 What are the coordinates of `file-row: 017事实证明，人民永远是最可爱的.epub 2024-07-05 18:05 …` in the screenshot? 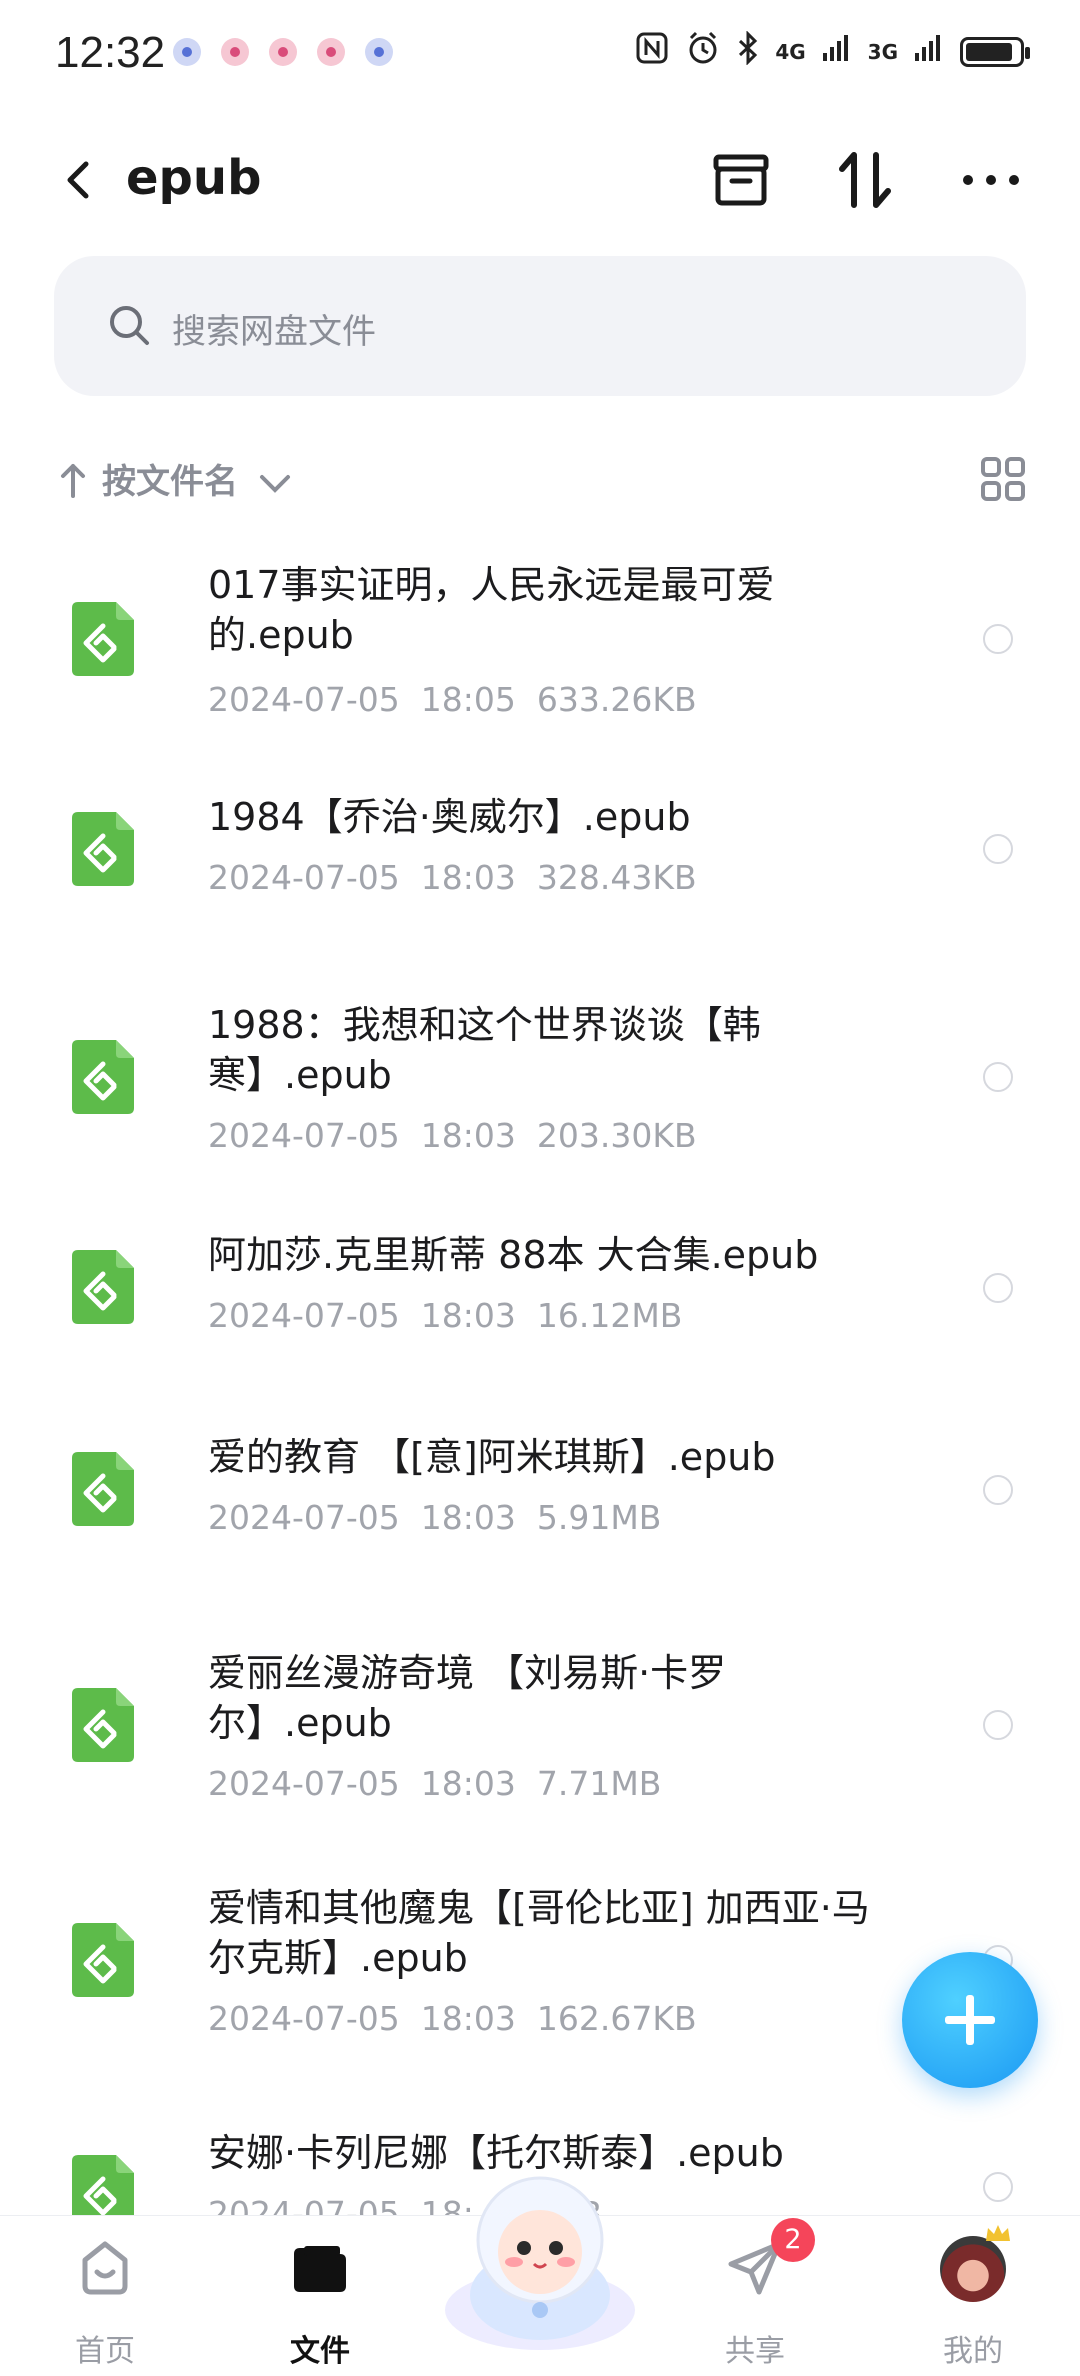 It's located at (540, 620).